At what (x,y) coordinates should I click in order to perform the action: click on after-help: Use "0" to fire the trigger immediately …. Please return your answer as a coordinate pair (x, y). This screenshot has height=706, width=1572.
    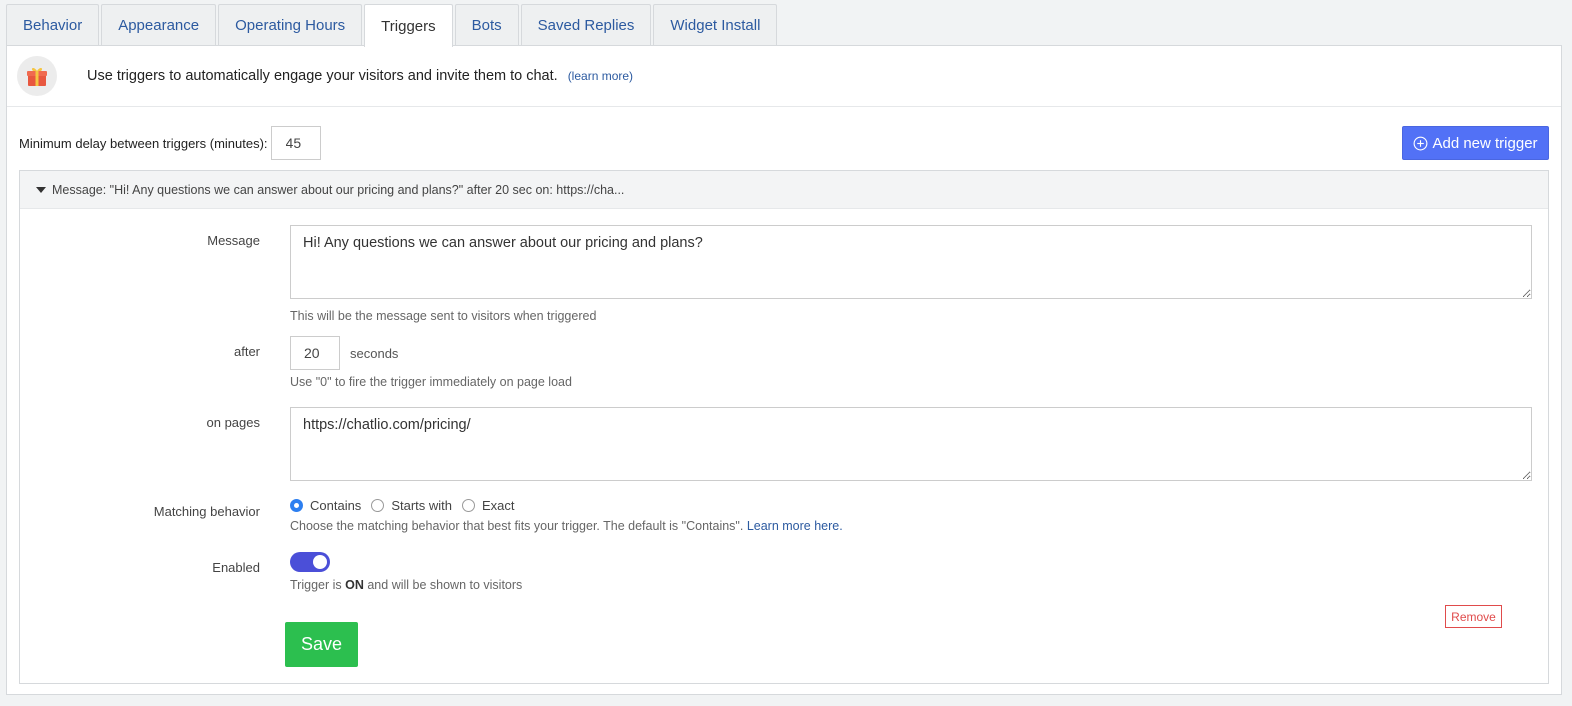
    Looking at the image, I should click on (431, 382).